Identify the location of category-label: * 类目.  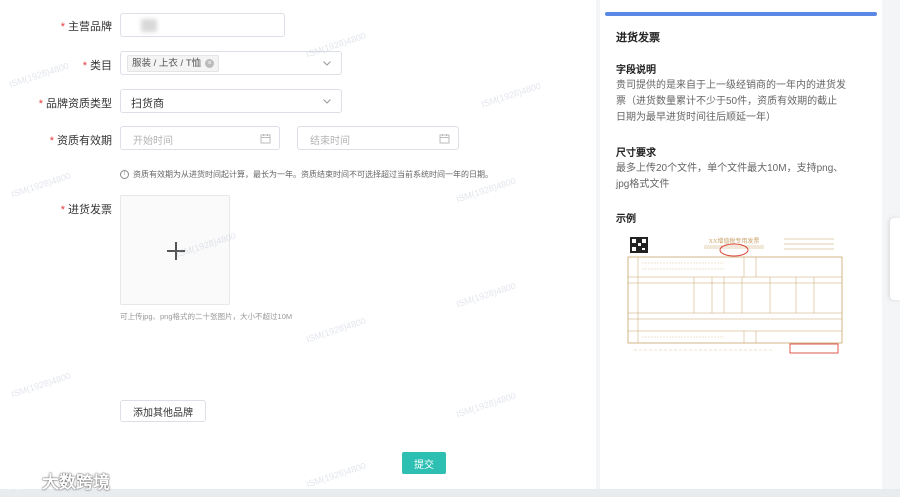
(97, 66).